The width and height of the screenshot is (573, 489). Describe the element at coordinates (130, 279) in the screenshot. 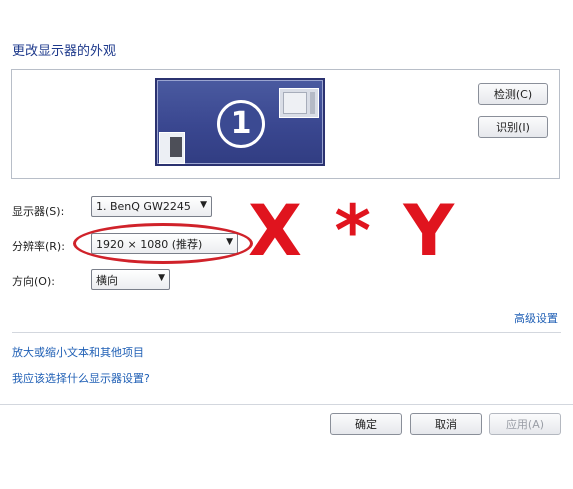

I see `orientation-select: 横向 ▼` at that location.